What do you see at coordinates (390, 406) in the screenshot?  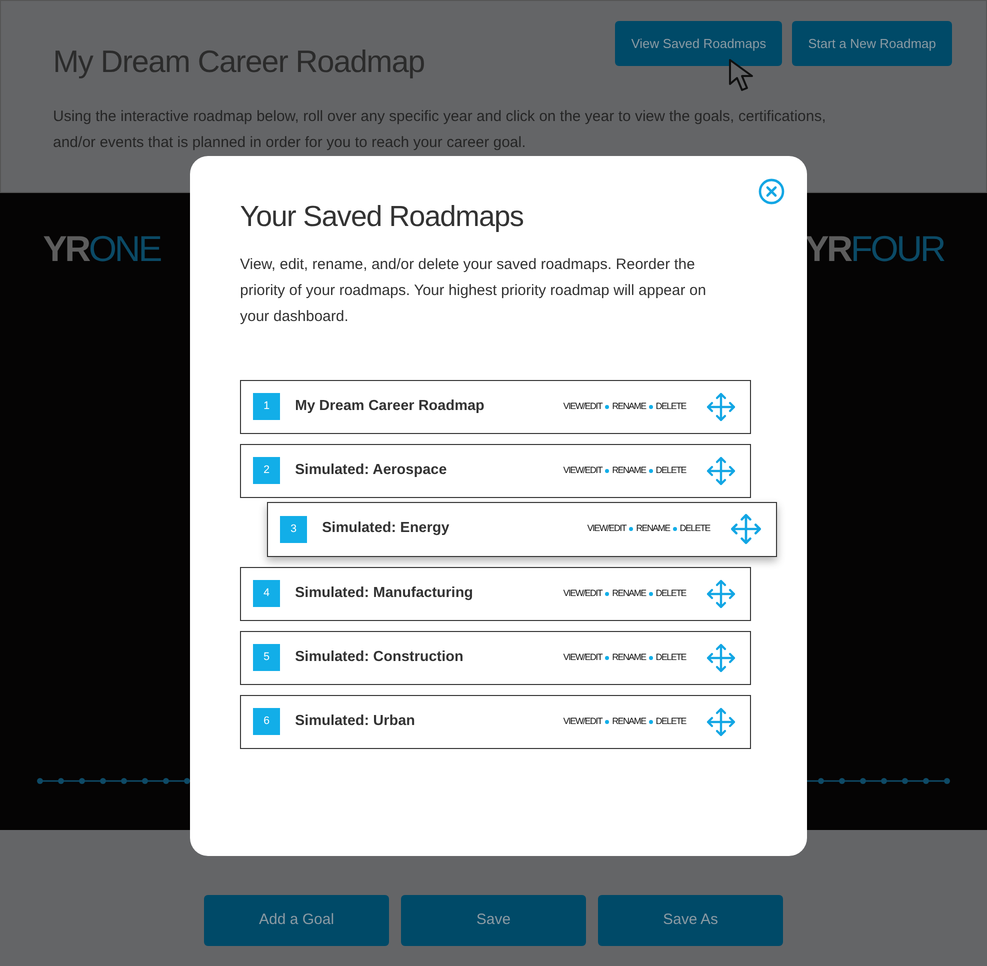 I see `roadmap-name: My Dream Career Roadmap` at bounding box center [390, 406].